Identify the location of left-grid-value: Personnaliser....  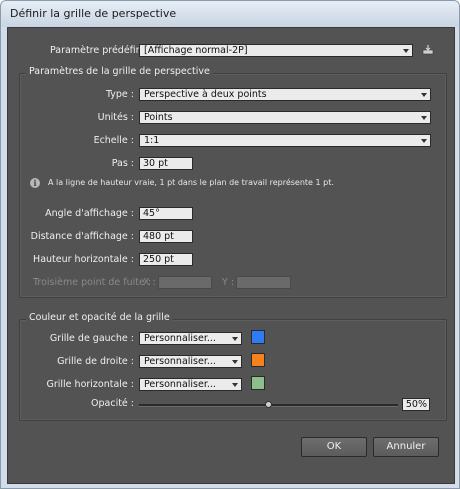
(180, 338).